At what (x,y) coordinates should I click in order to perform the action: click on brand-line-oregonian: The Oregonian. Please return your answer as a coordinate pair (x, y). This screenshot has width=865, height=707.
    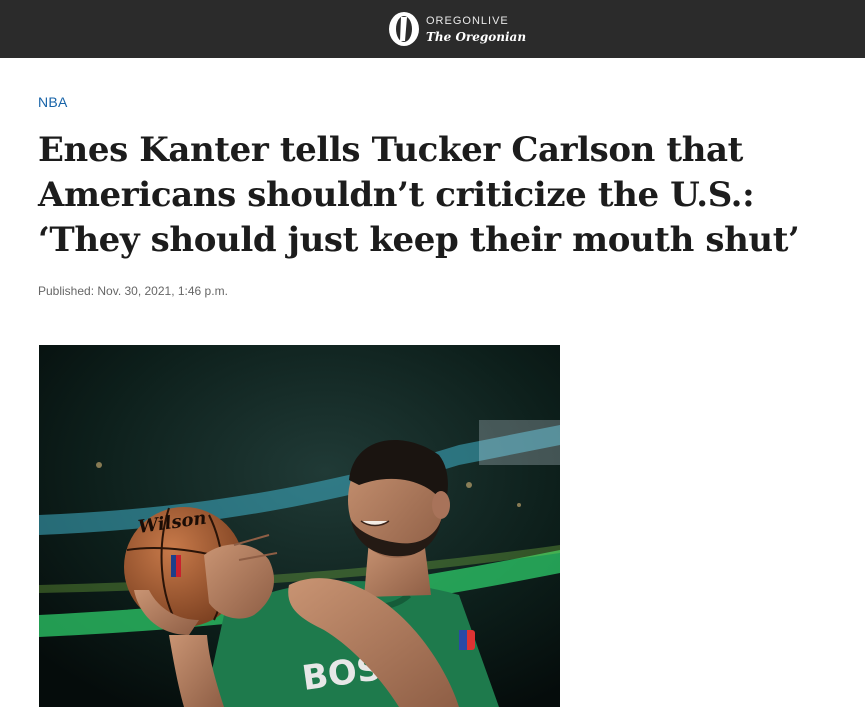
    Looking at the image, I should click on (476, 36).